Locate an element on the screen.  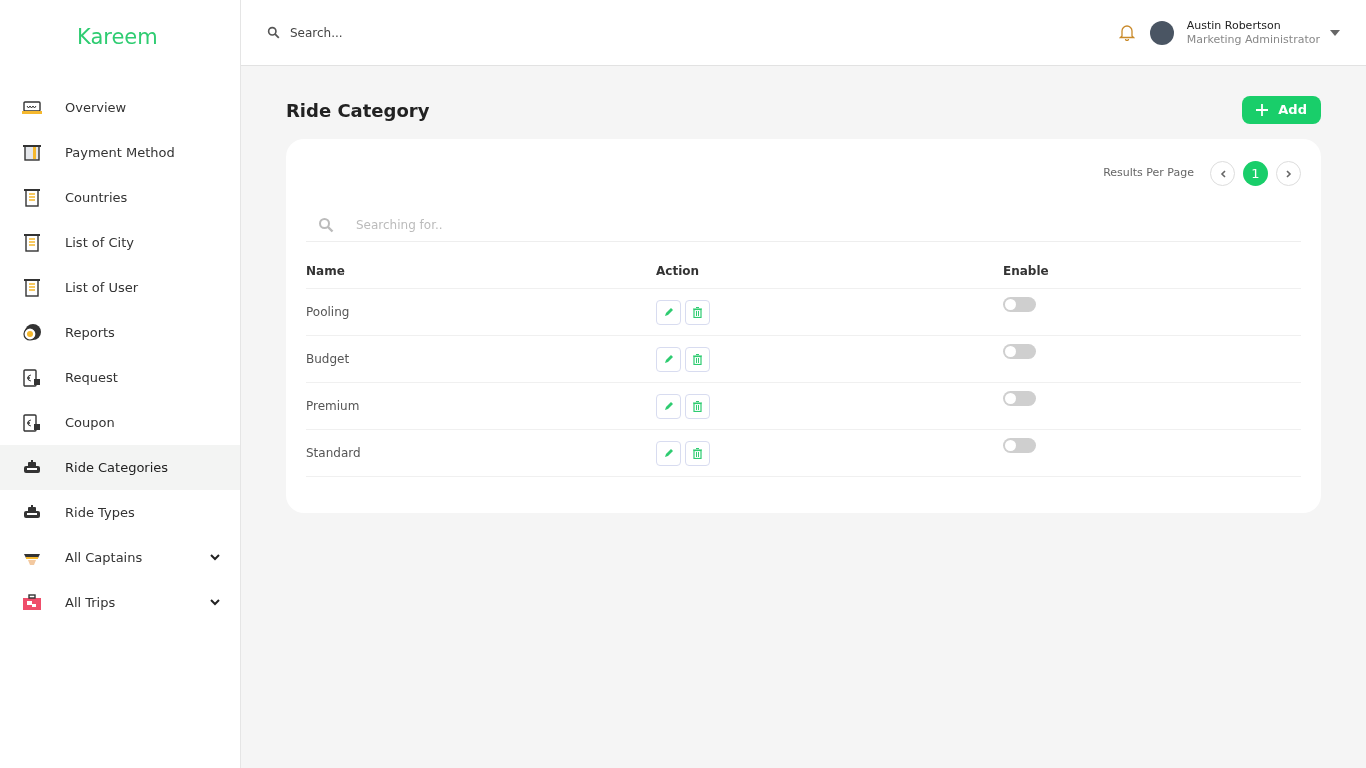
column-header: Name is located at coordinates (326, 271).